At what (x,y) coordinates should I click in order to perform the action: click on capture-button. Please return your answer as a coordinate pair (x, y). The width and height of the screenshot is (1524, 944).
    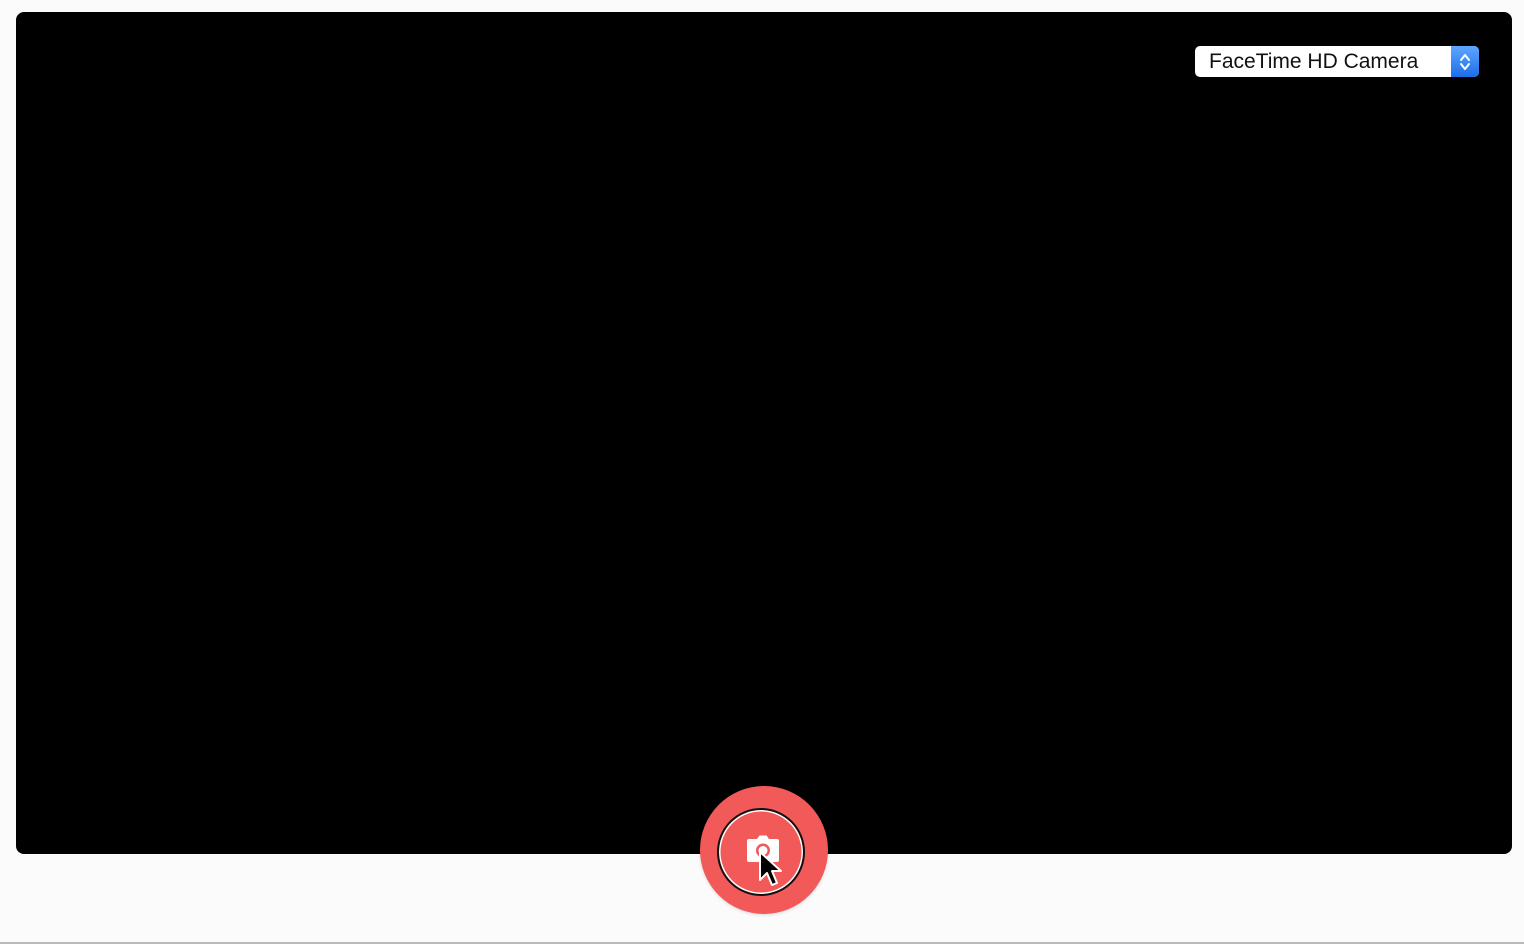
    Looking at the image, I should click on (764, 850).